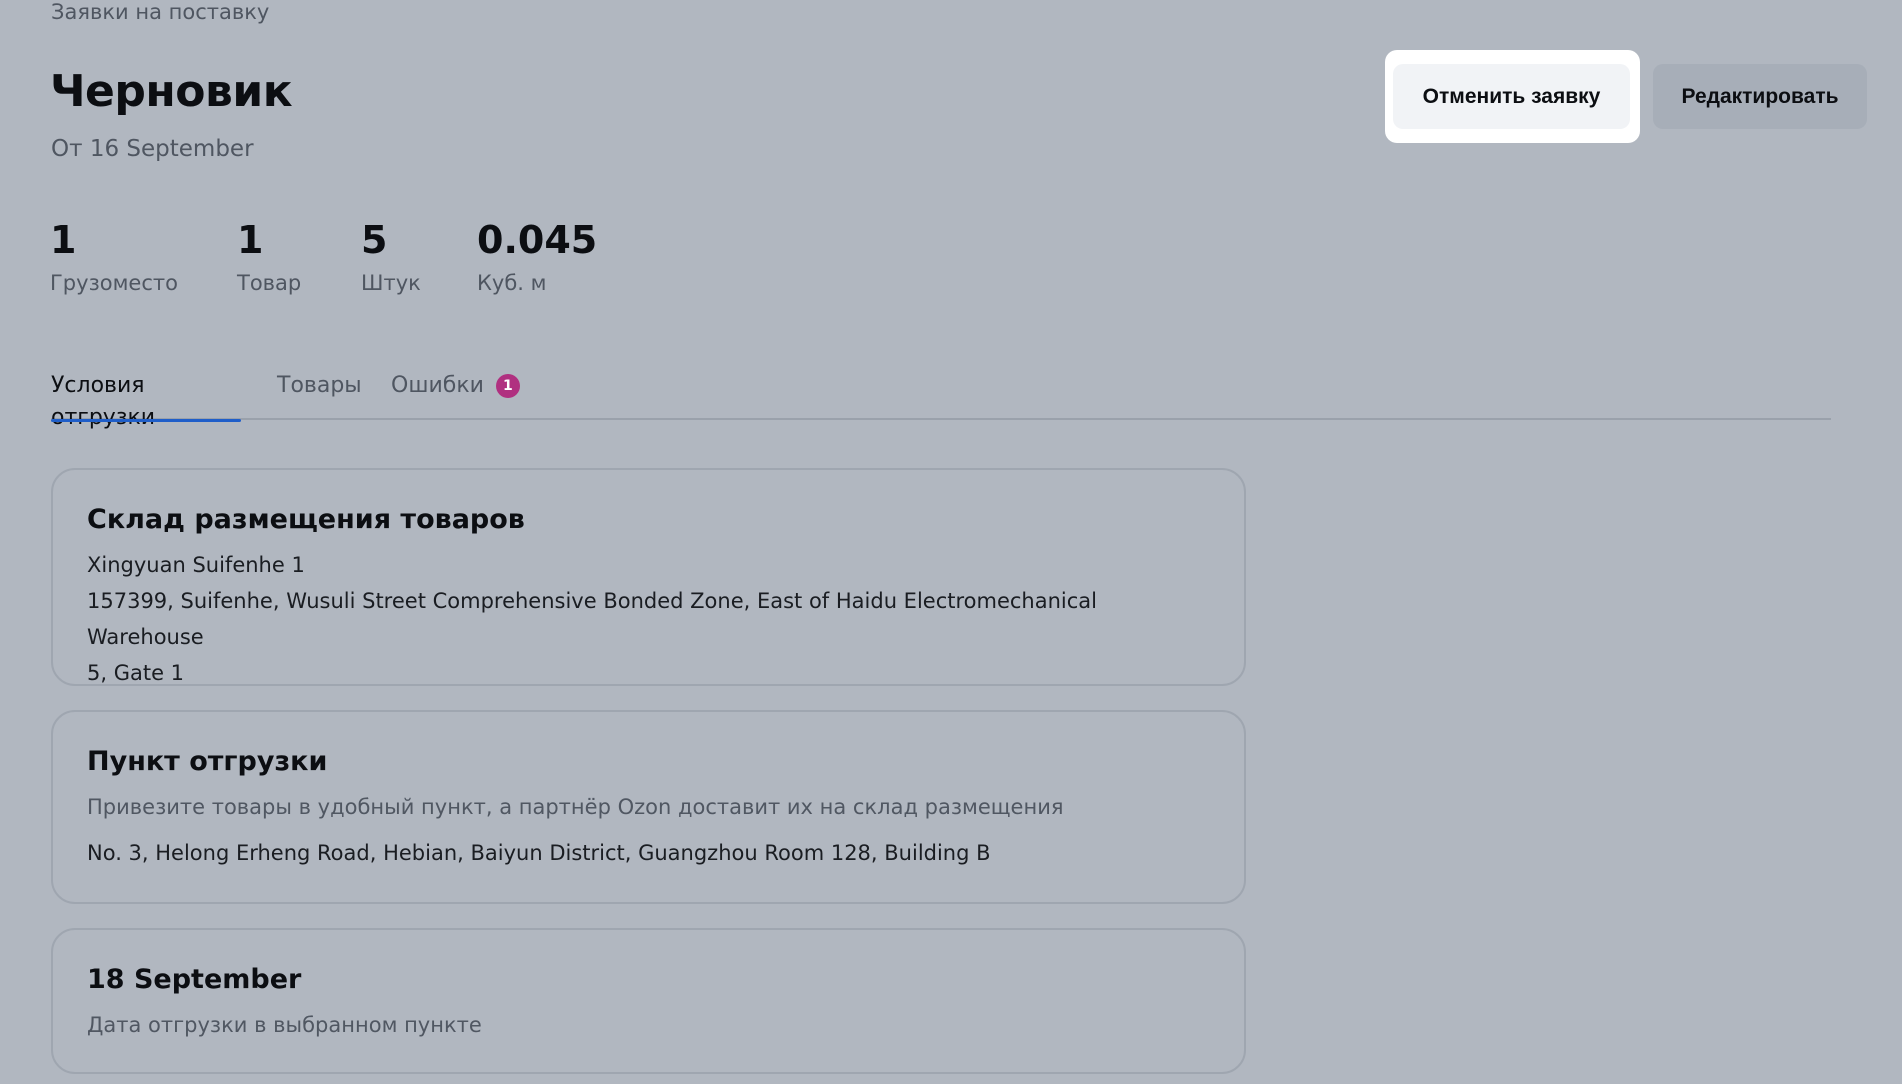  Describe the element at coordinates (319, 395) in the screenshot. I see `tab-products: Товары` at that location.